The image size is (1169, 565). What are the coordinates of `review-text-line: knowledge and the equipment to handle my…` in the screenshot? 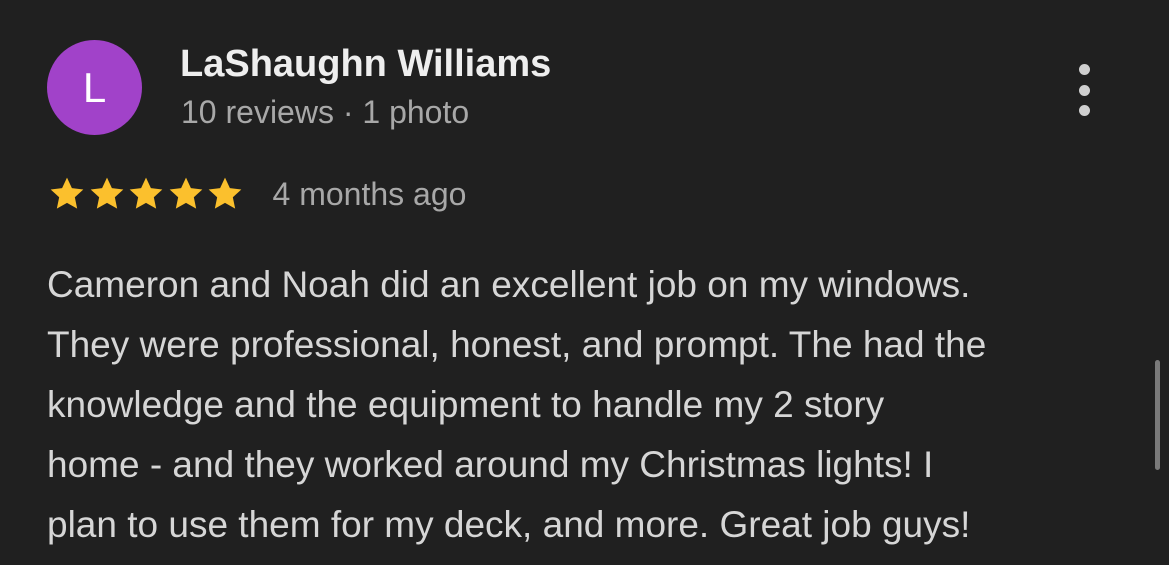 It's located at (466, 404).